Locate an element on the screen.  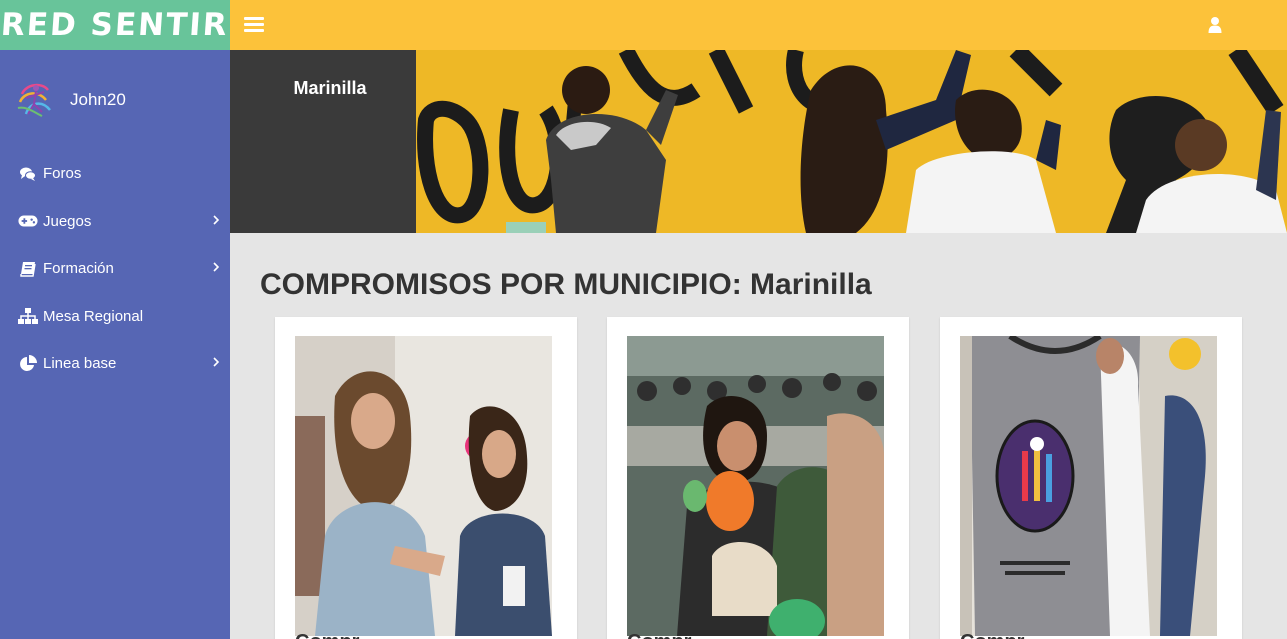
user-icon is located at coordinates (1215, 25).